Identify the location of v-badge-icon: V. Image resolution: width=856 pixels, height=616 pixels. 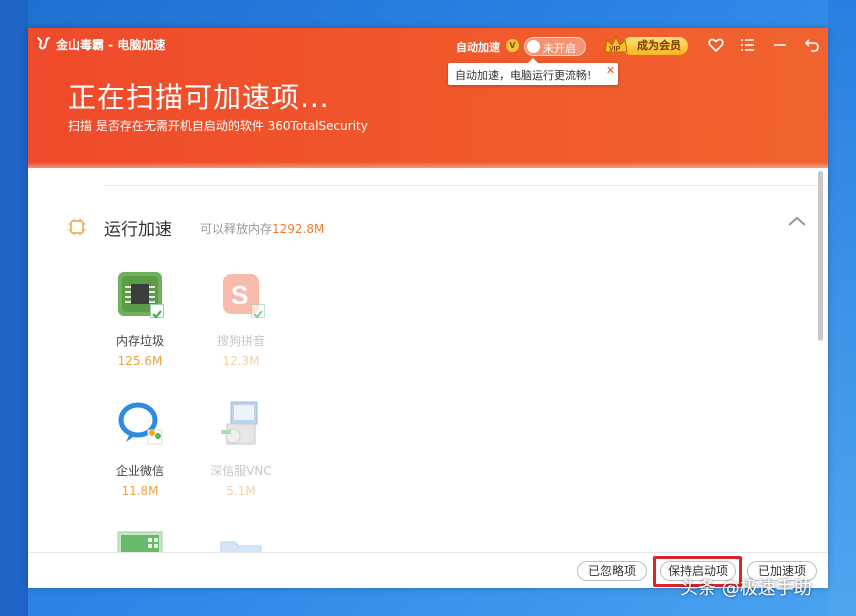
(512, 45).